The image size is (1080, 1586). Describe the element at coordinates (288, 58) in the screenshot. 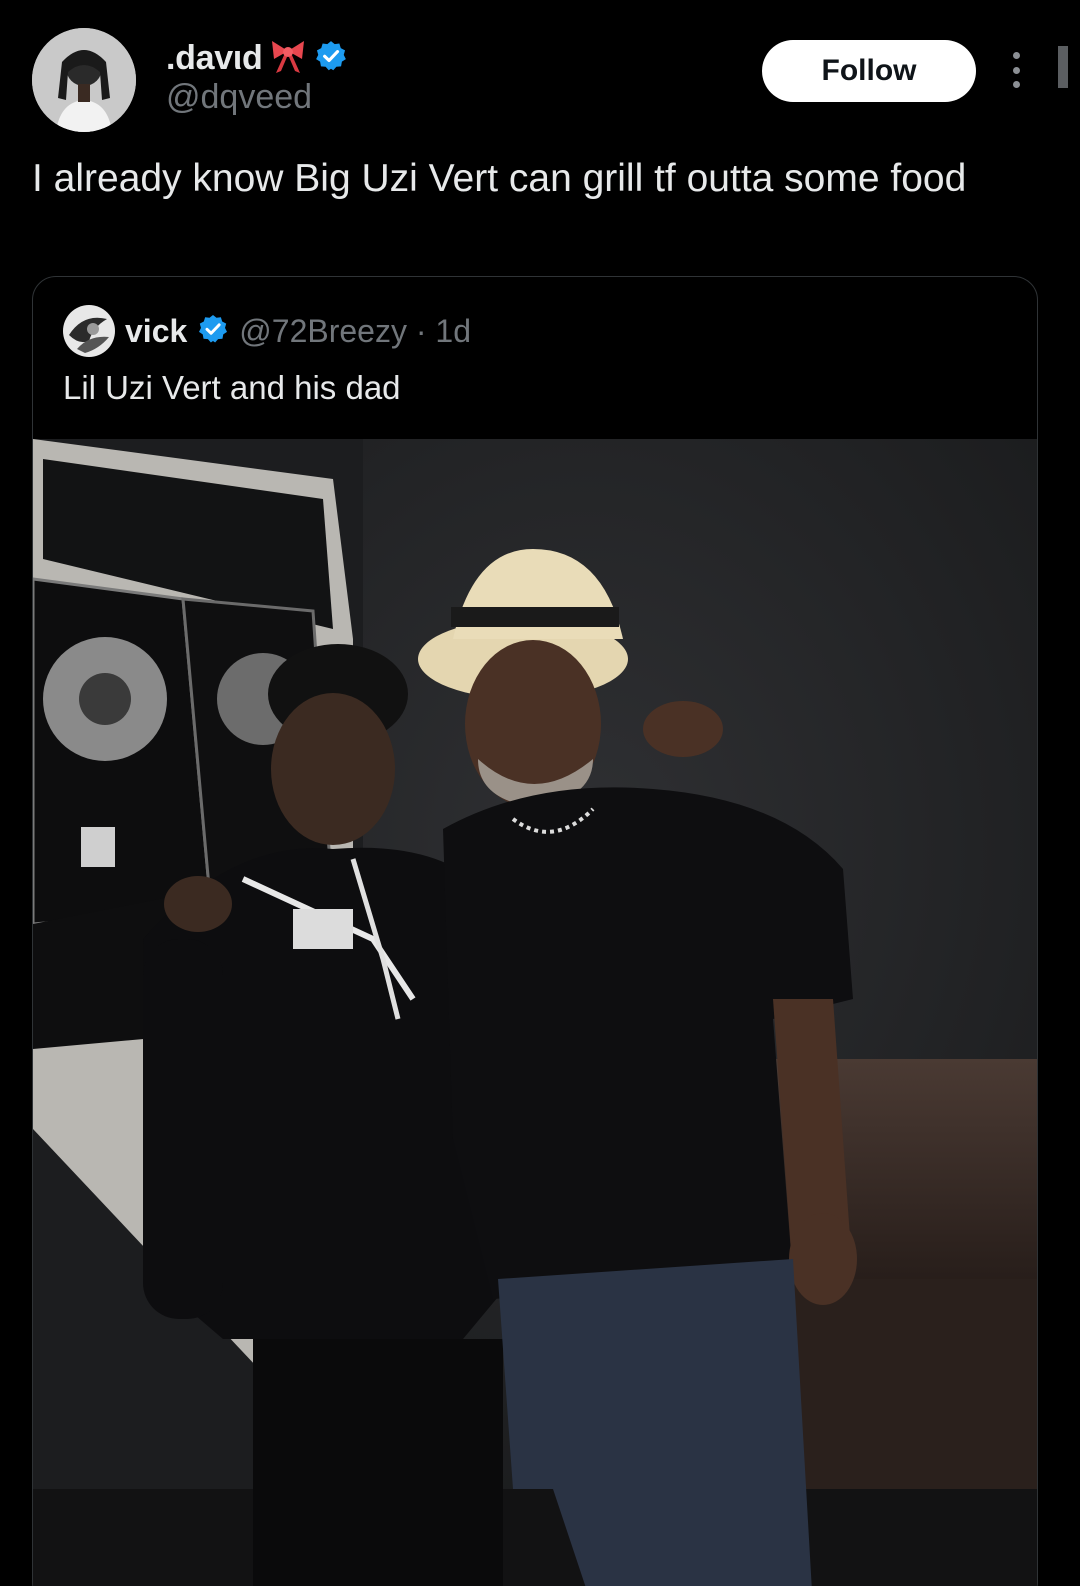

I see `ribbon-icon` at that location.